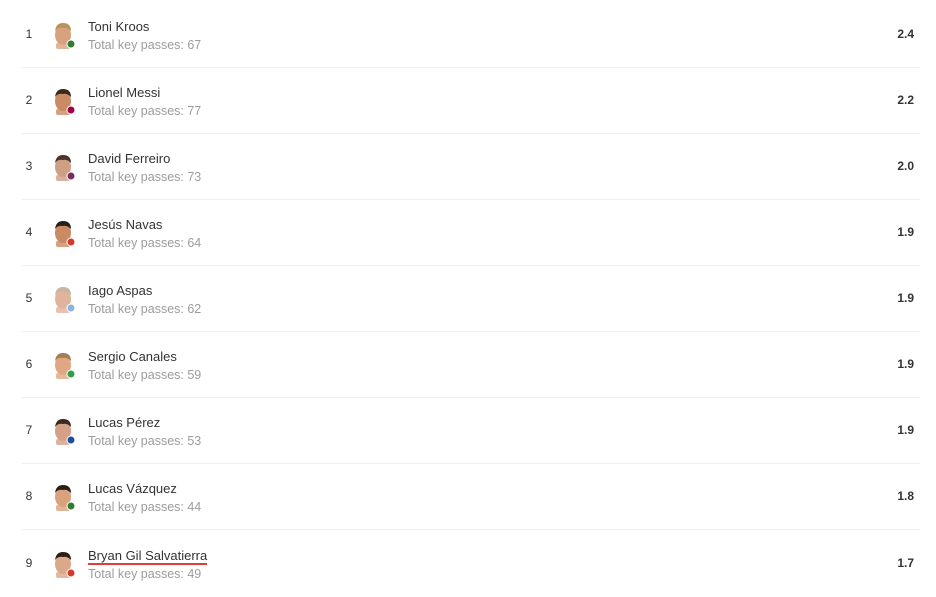  Describe the element at coordinates (145, 243) in the screenshot. I see `player-stat: Total key passes: 64` at that location.